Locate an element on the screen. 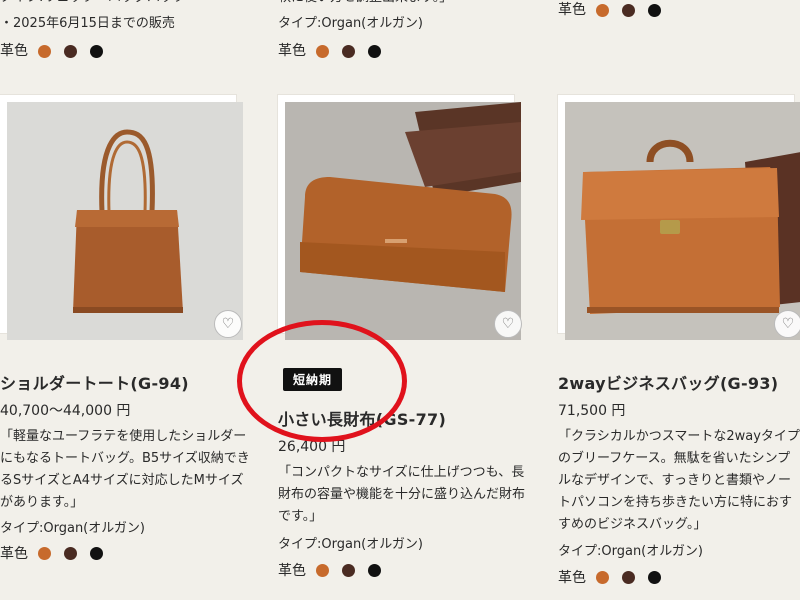 Image resolution: width=800 pixels, height=600 pixels. top-middle-colors: 革色 is located at coordinates (336, 51).